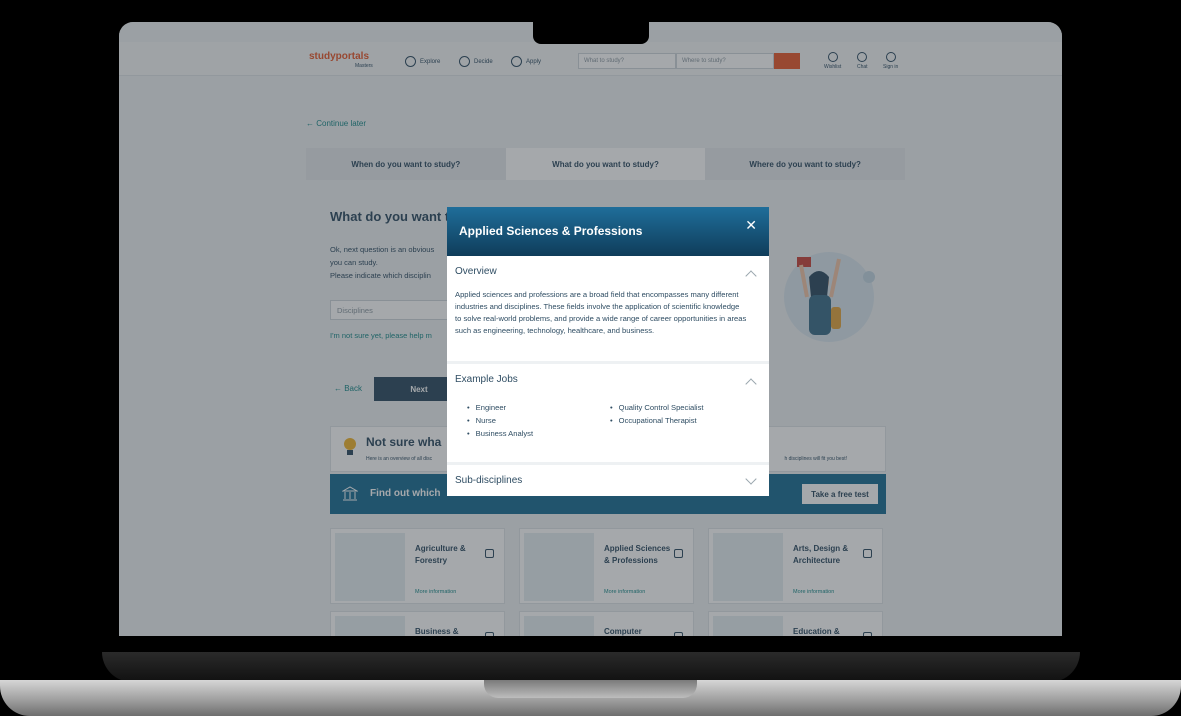 The image size is (1181, 716). What do you see at coordinates (538, 433) in the screenshot?
I see `list-item: Business Analyst` at bounding box center [538, 433].